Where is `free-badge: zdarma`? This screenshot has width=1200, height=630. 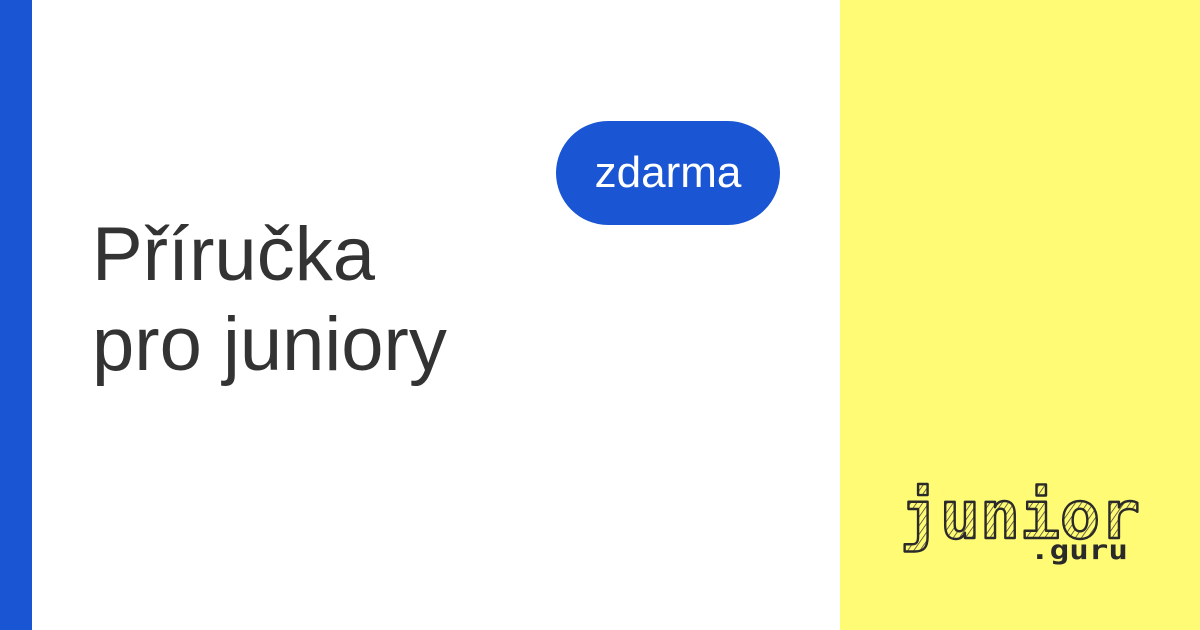 free-badge: zdarma is located at coordinates (668, 173).